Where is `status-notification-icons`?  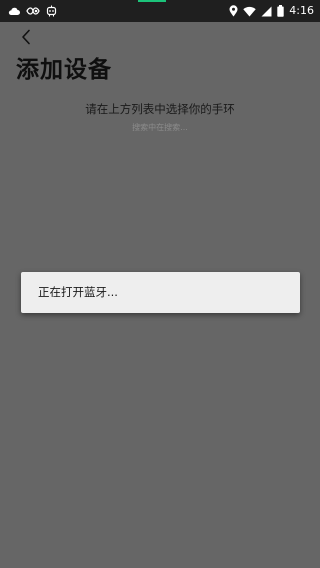
status-notification-icons is located at coordinates (32, 11).